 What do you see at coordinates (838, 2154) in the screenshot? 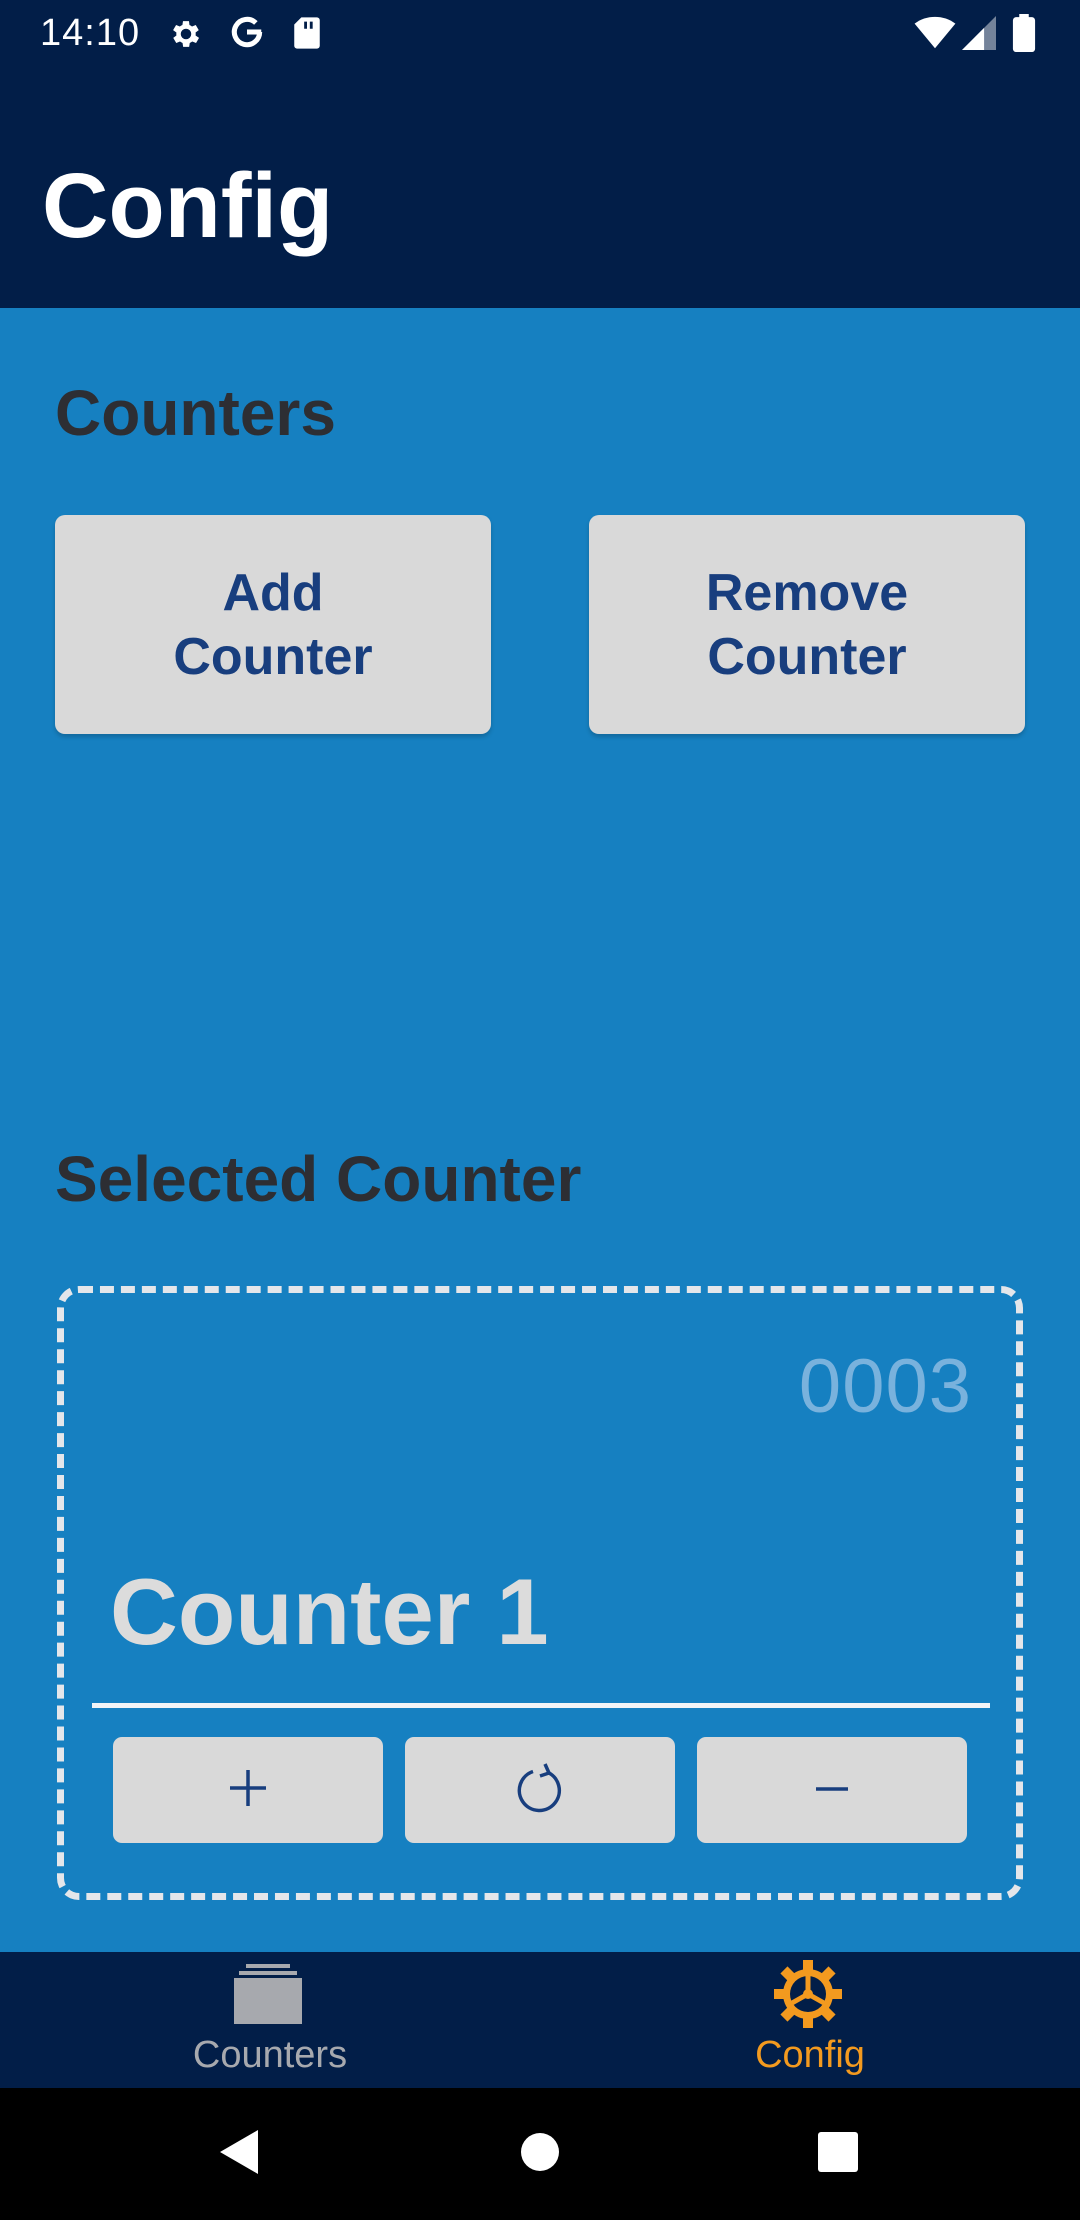
I see `recents-icon` at bounding box center [838, 2154].